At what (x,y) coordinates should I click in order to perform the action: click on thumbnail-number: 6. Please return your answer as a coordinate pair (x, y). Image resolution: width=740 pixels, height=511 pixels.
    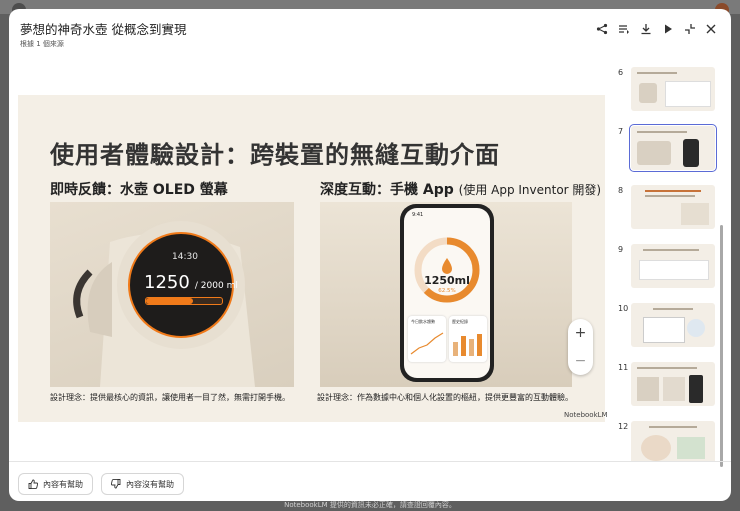
    Looking at the image, I should click on (621, 72).